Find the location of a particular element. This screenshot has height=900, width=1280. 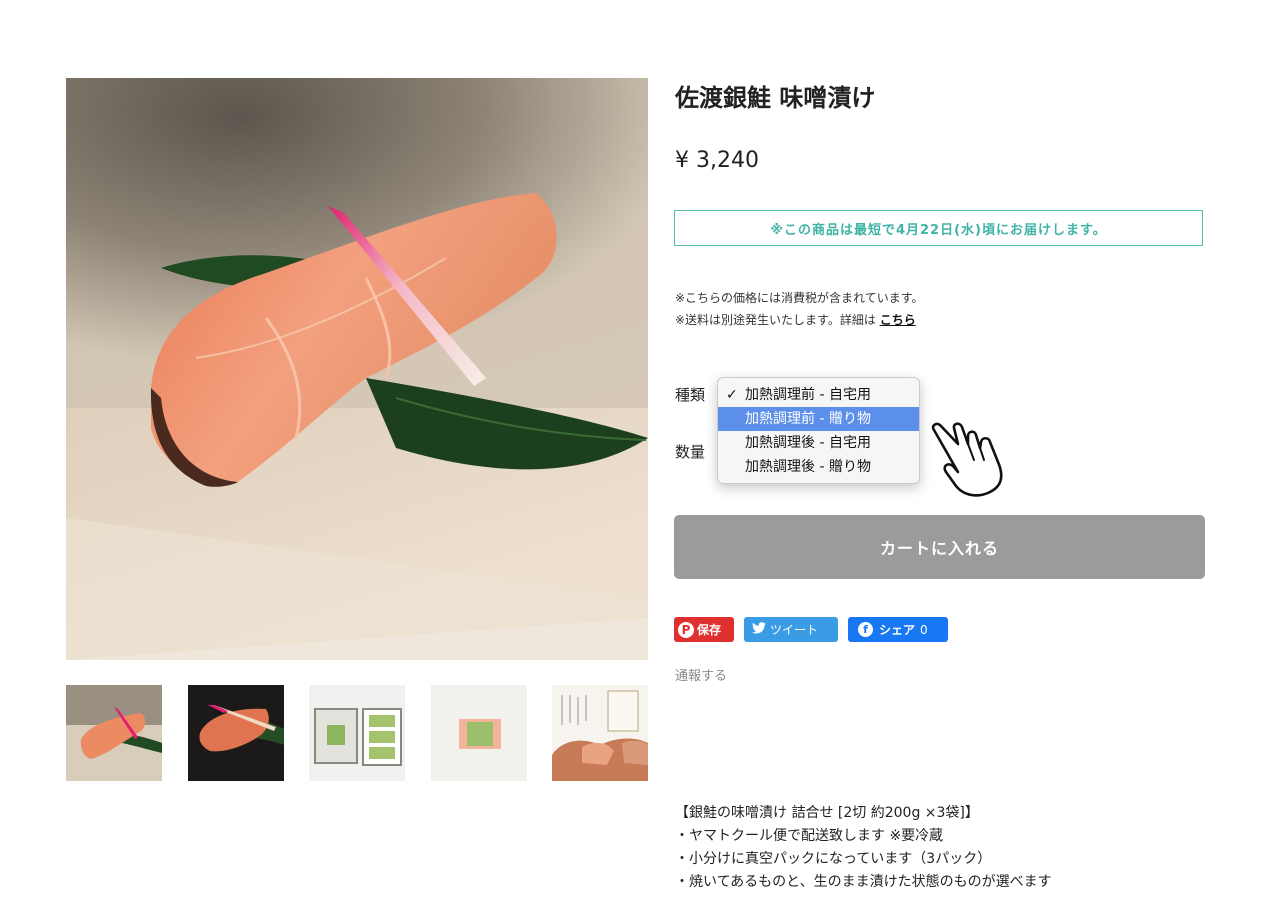

dropdown-option-3: 加熱調理後 - 自宅用 is located at coordinates (818, 443).